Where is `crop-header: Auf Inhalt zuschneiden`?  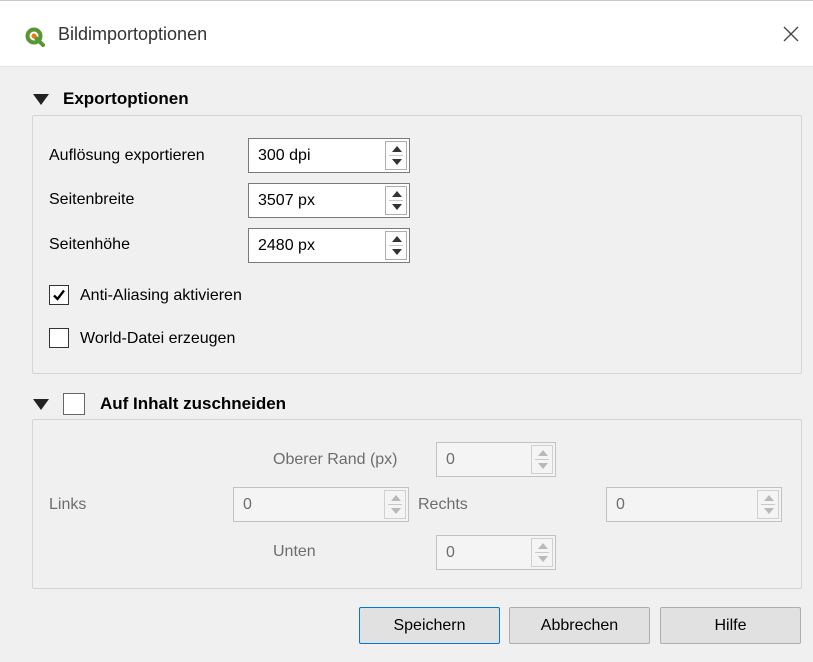
crop-header: Auf Inhalt zuschneiden is located at coordinates (159, 404).